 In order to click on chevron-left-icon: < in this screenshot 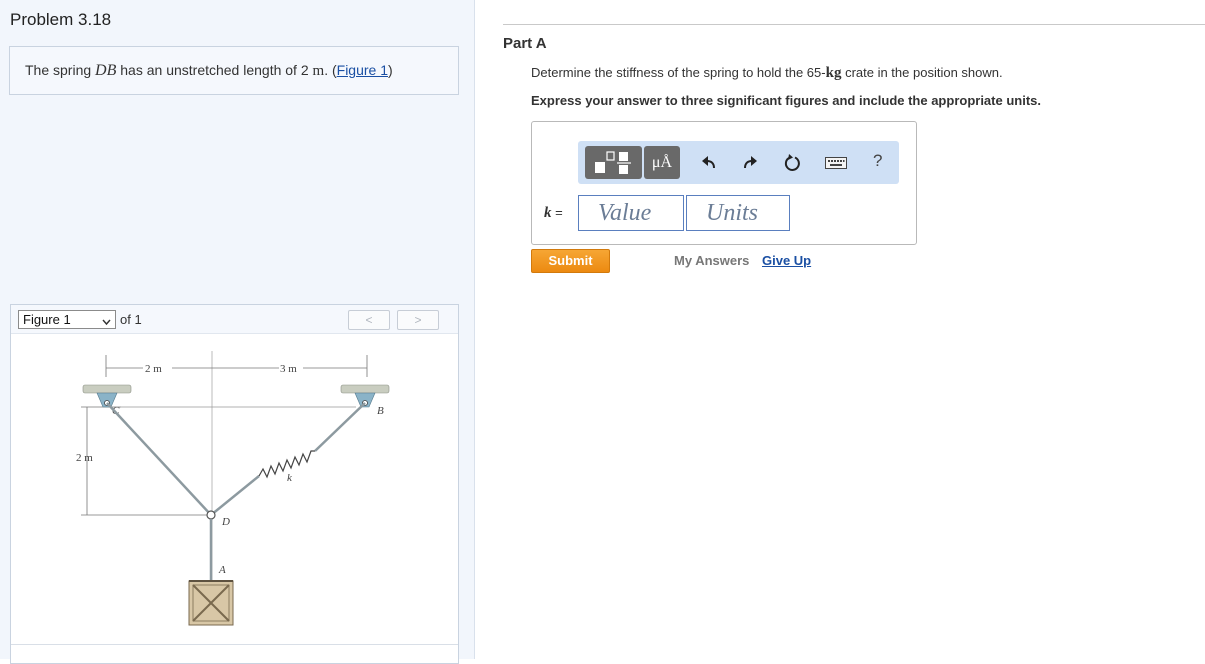, I will do `click(369, 320)`.